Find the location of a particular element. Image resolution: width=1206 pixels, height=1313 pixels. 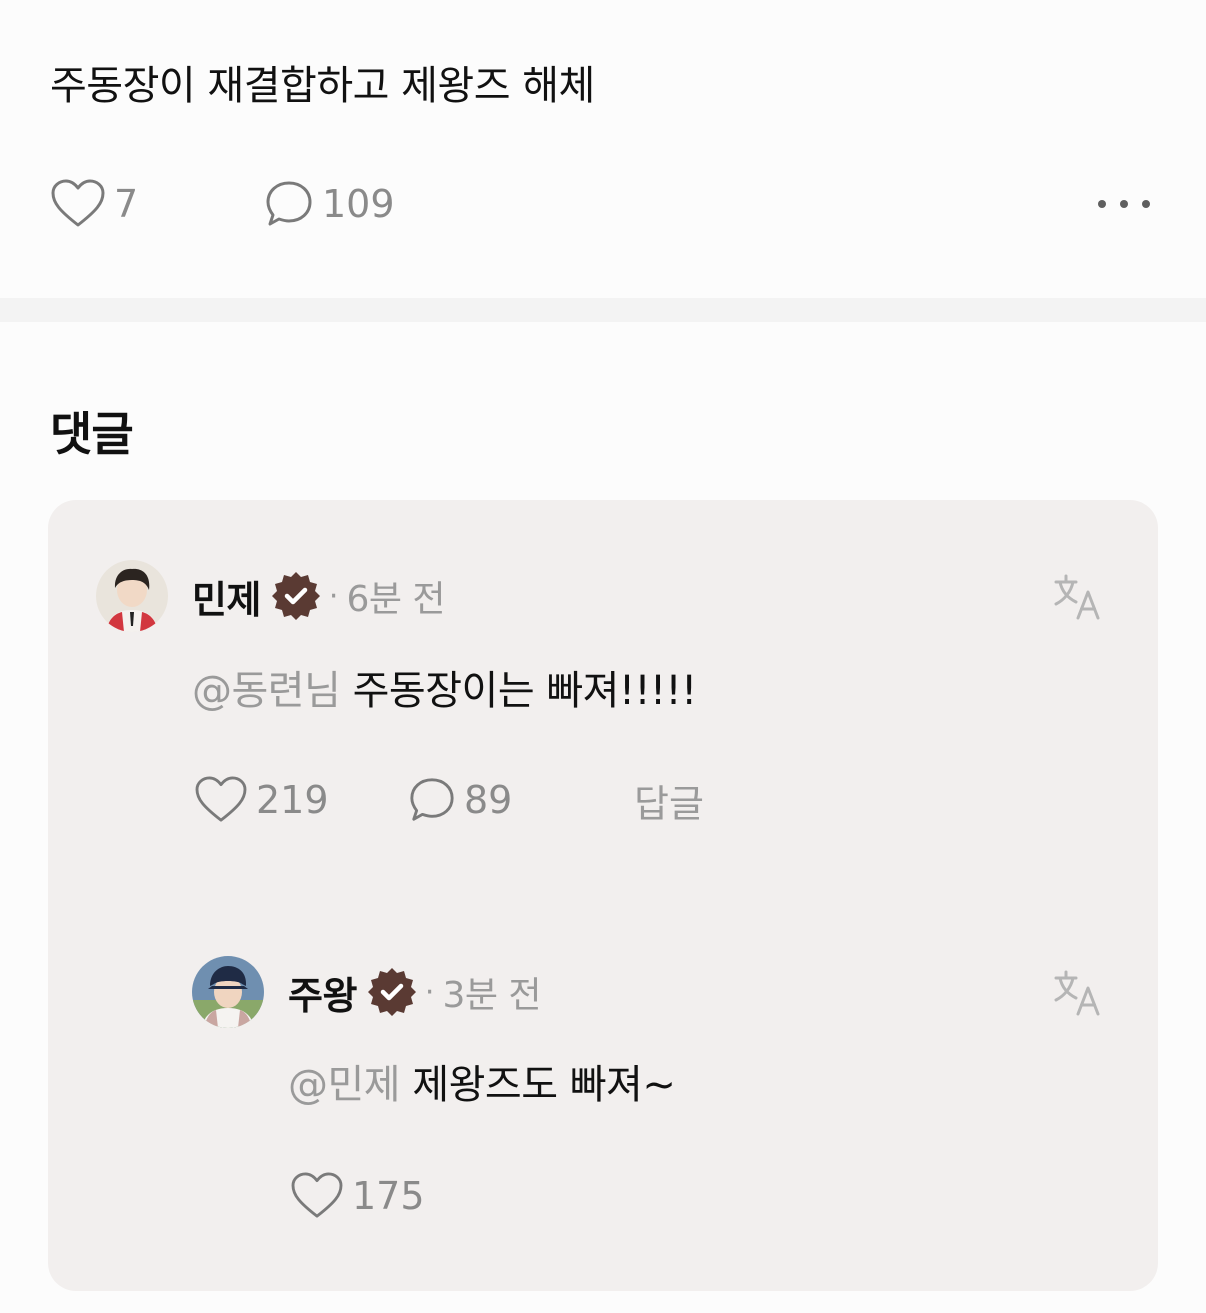

comment-reply-count: 89 is located at coordinates (488, 800).